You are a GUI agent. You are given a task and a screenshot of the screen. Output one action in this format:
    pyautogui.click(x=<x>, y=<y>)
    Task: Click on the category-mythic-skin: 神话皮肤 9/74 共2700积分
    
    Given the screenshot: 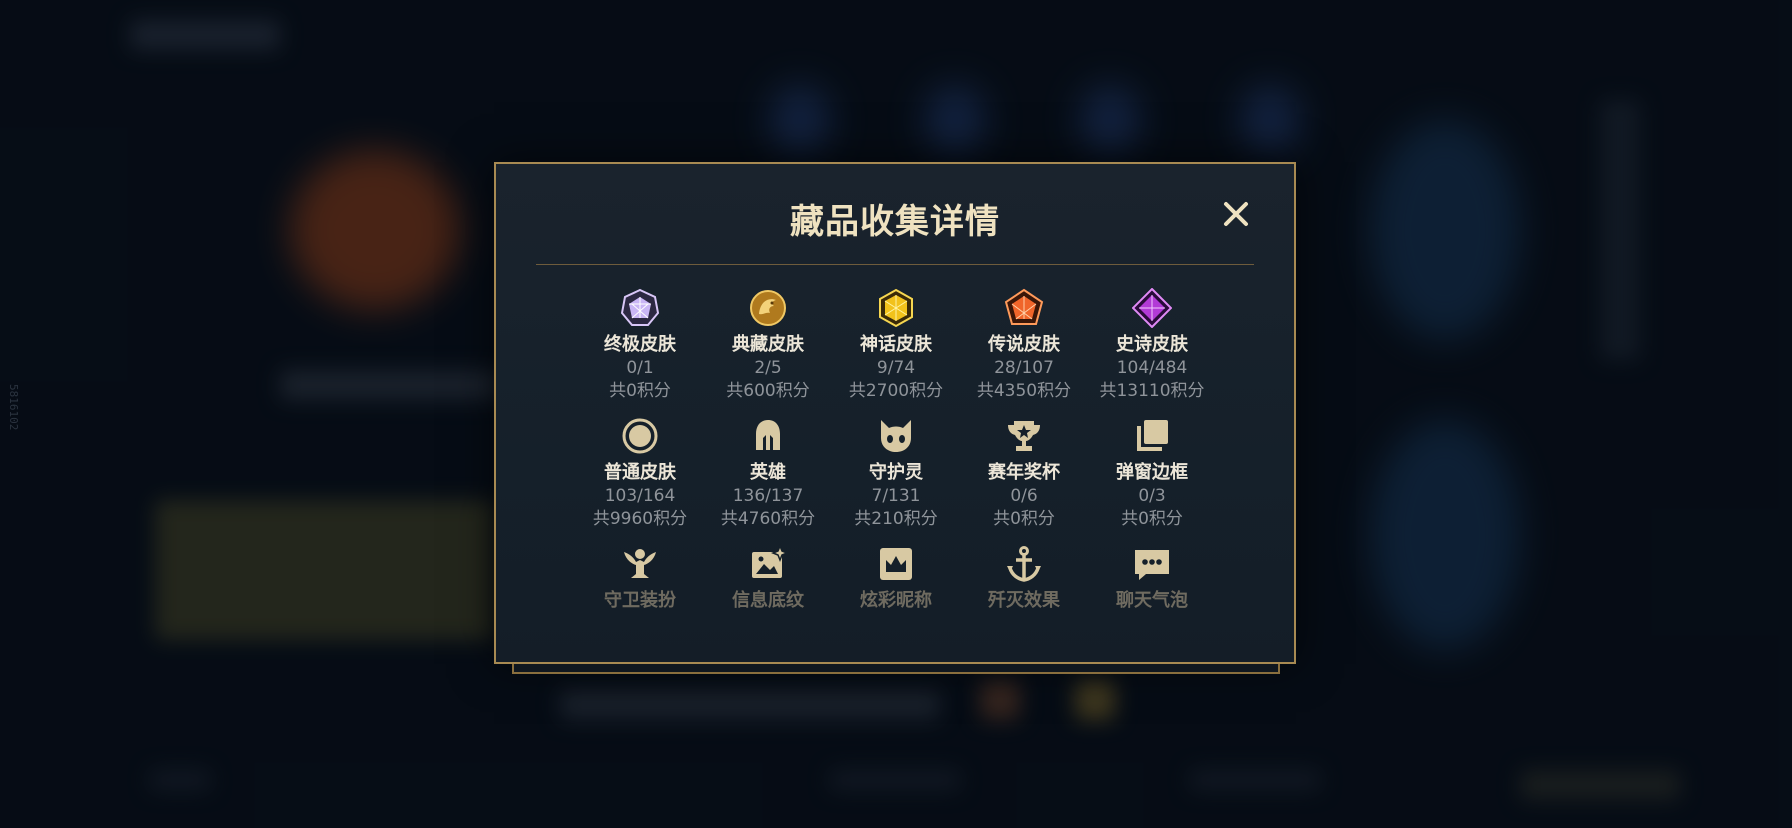 What is the action you would take?
    pyautogui.click(x=896, y=346)
    